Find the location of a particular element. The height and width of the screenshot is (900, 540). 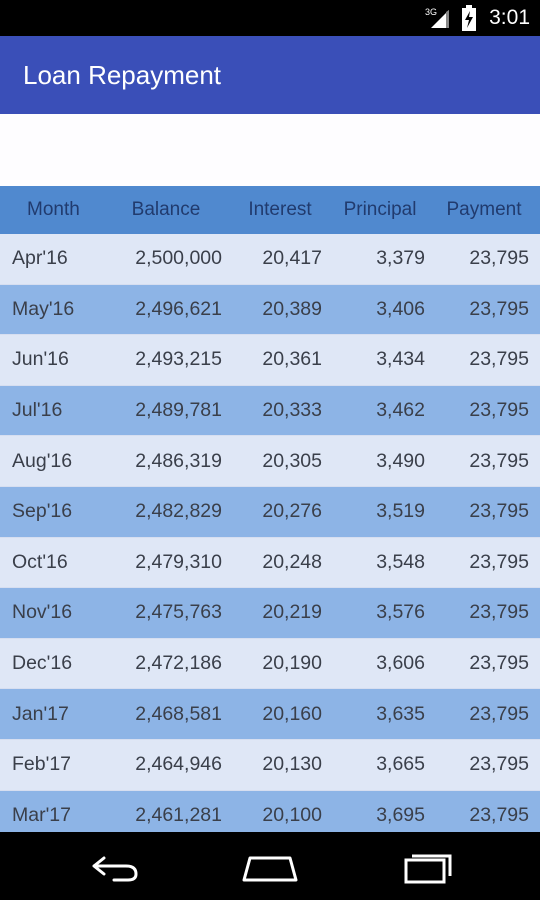

app-bar: Loan Repayment is located at coordinates (270, 75).